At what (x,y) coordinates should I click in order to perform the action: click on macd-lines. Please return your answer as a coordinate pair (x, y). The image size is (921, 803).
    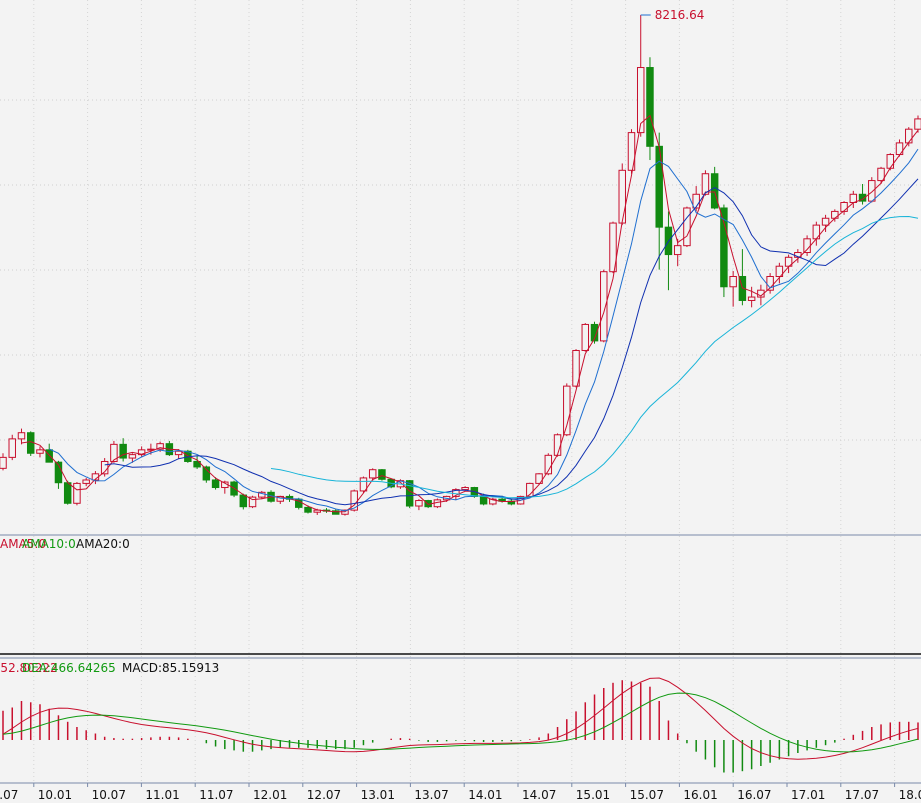
    Looking at the image, I should click on (460, 718).